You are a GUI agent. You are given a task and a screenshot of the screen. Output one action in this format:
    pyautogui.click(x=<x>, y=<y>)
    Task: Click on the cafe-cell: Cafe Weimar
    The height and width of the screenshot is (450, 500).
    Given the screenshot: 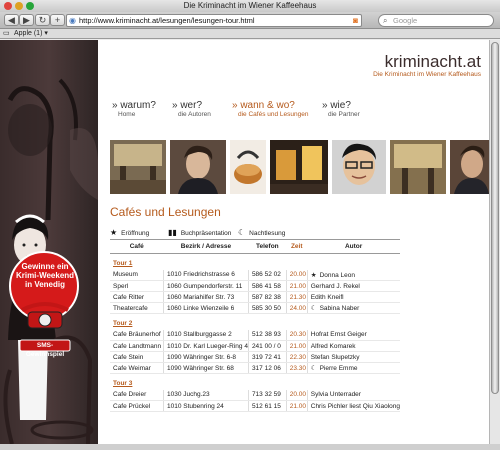 What is the action you would take?
    pyautogui.click(x=137, y=368)
    